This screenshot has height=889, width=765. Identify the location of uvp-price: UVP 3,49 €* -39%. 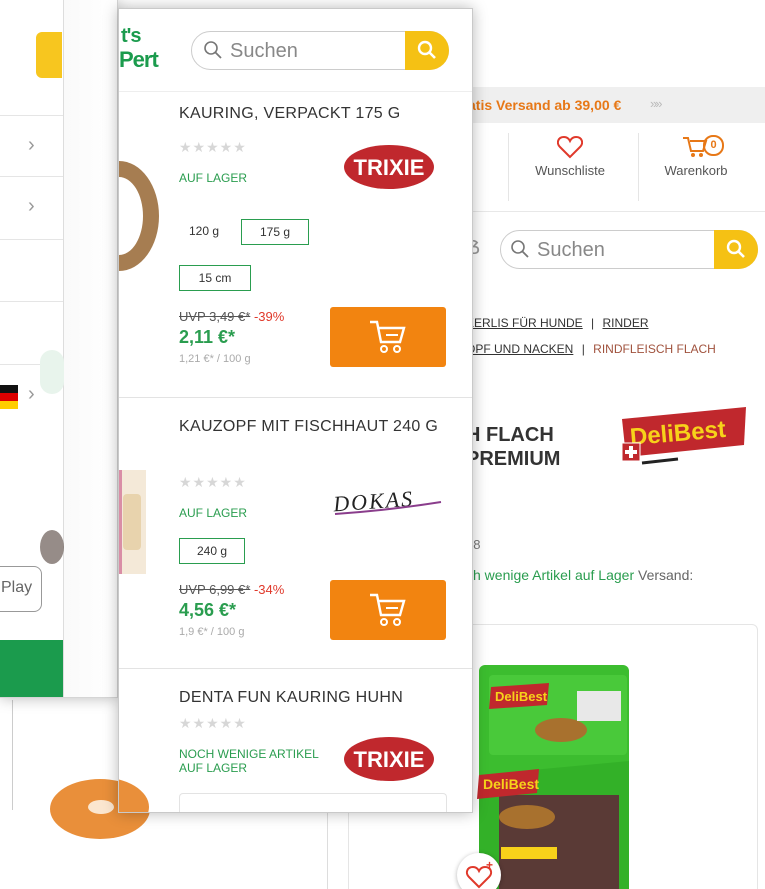
(231, 316).